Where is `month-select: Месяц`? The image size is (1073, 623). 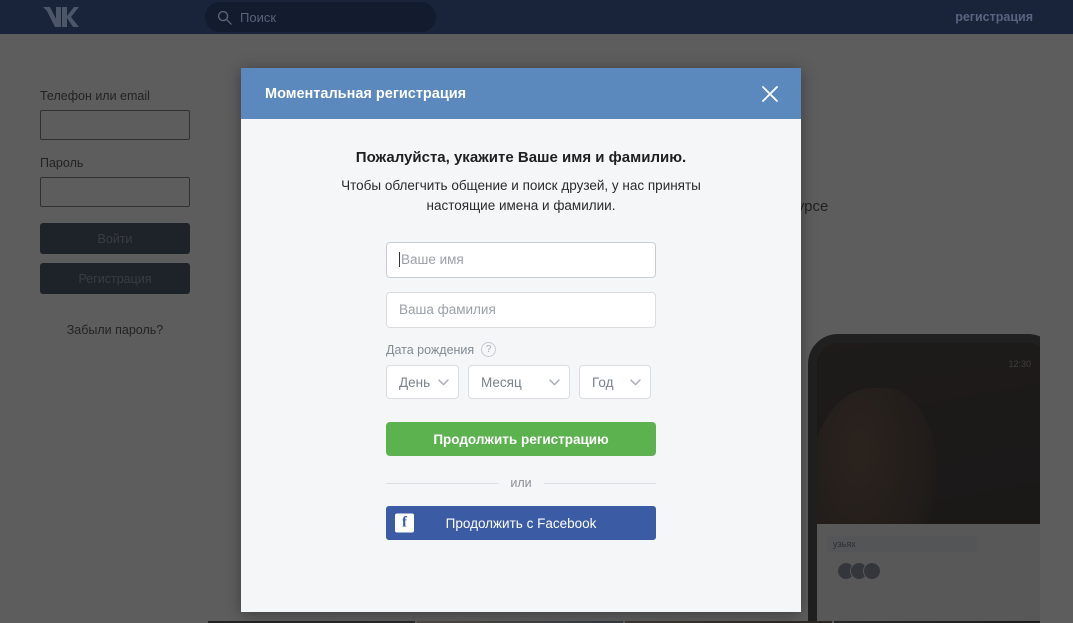 month-select: Месяц is located at coordinates (519, 382).